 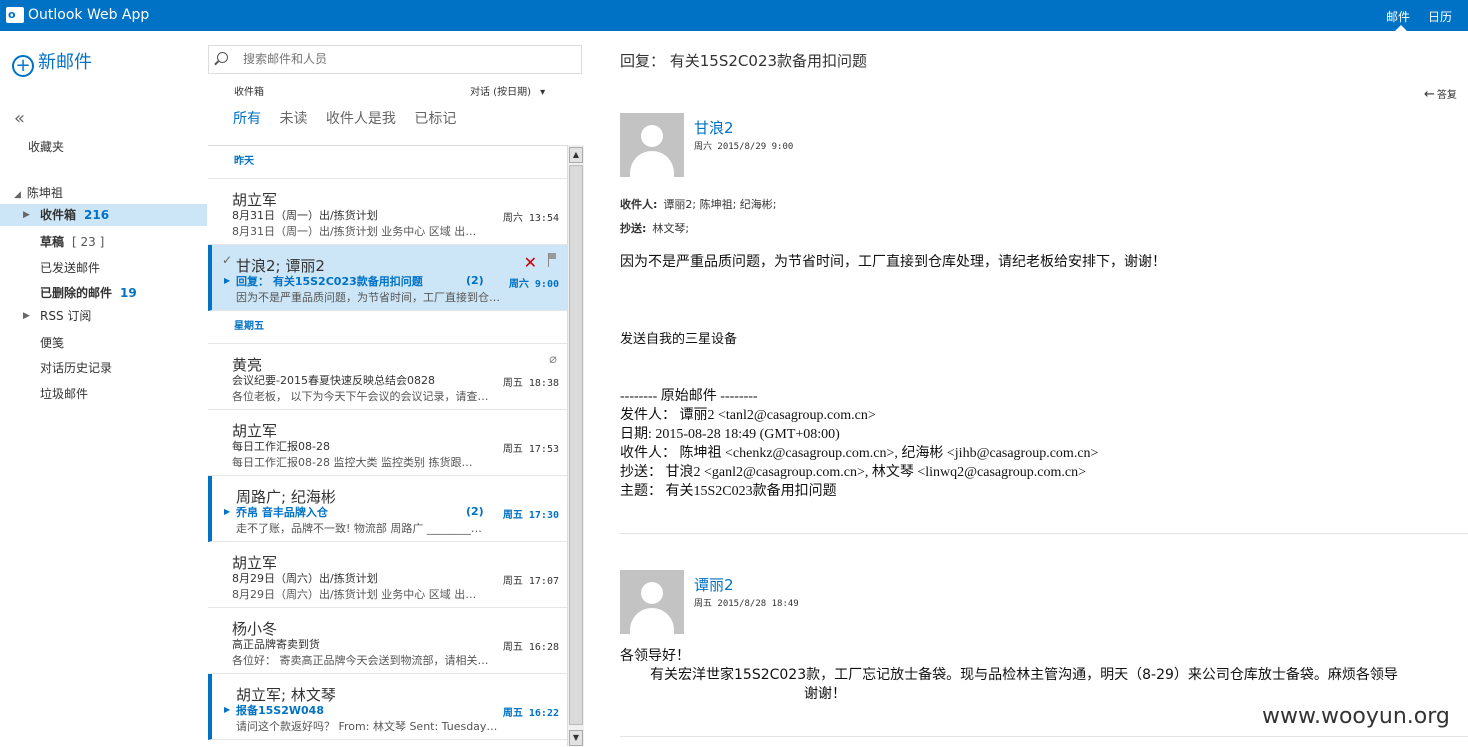 I want to click on search-box, so click(x=395, y=59).